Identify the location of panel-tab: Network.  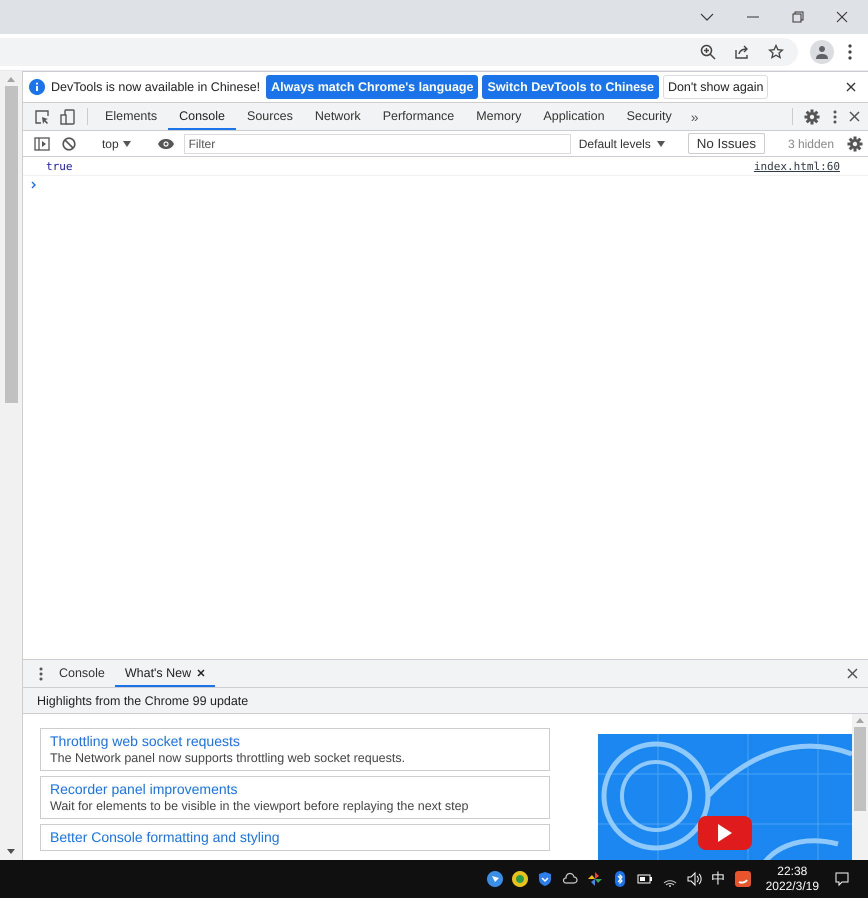
(338, 116).